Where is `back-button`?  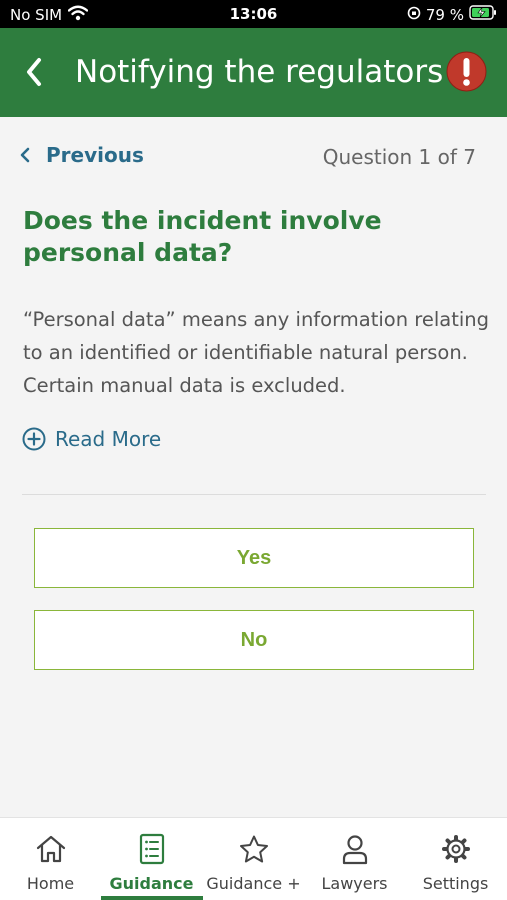
back-button is located at coordinates (34, 72).